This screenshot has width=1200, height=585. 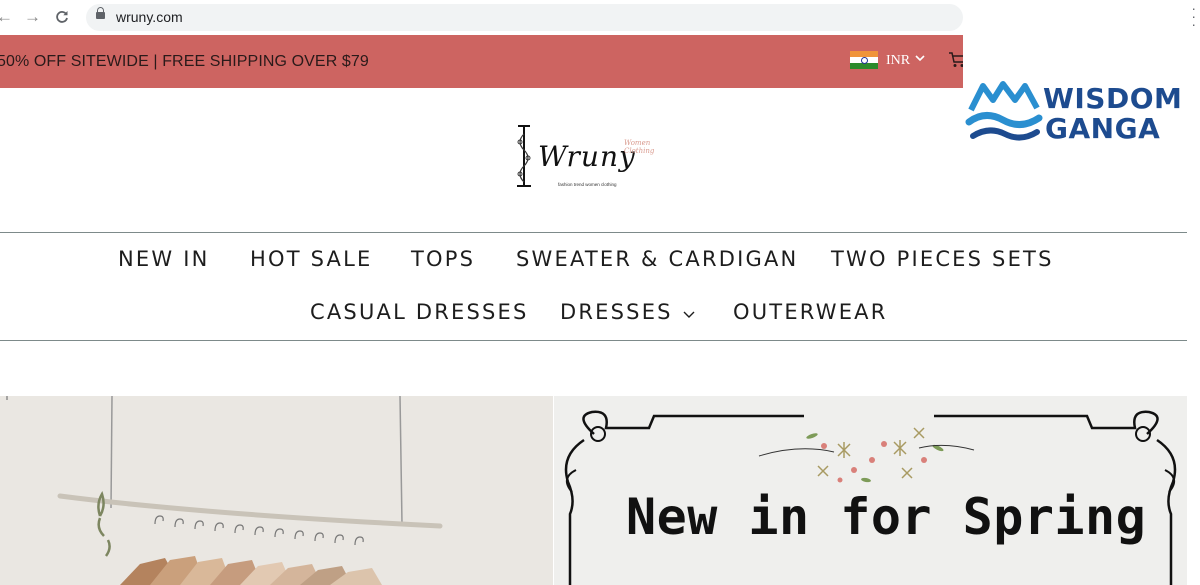 I want to click on url-text: wruny.com, so click(x=149, y=17).